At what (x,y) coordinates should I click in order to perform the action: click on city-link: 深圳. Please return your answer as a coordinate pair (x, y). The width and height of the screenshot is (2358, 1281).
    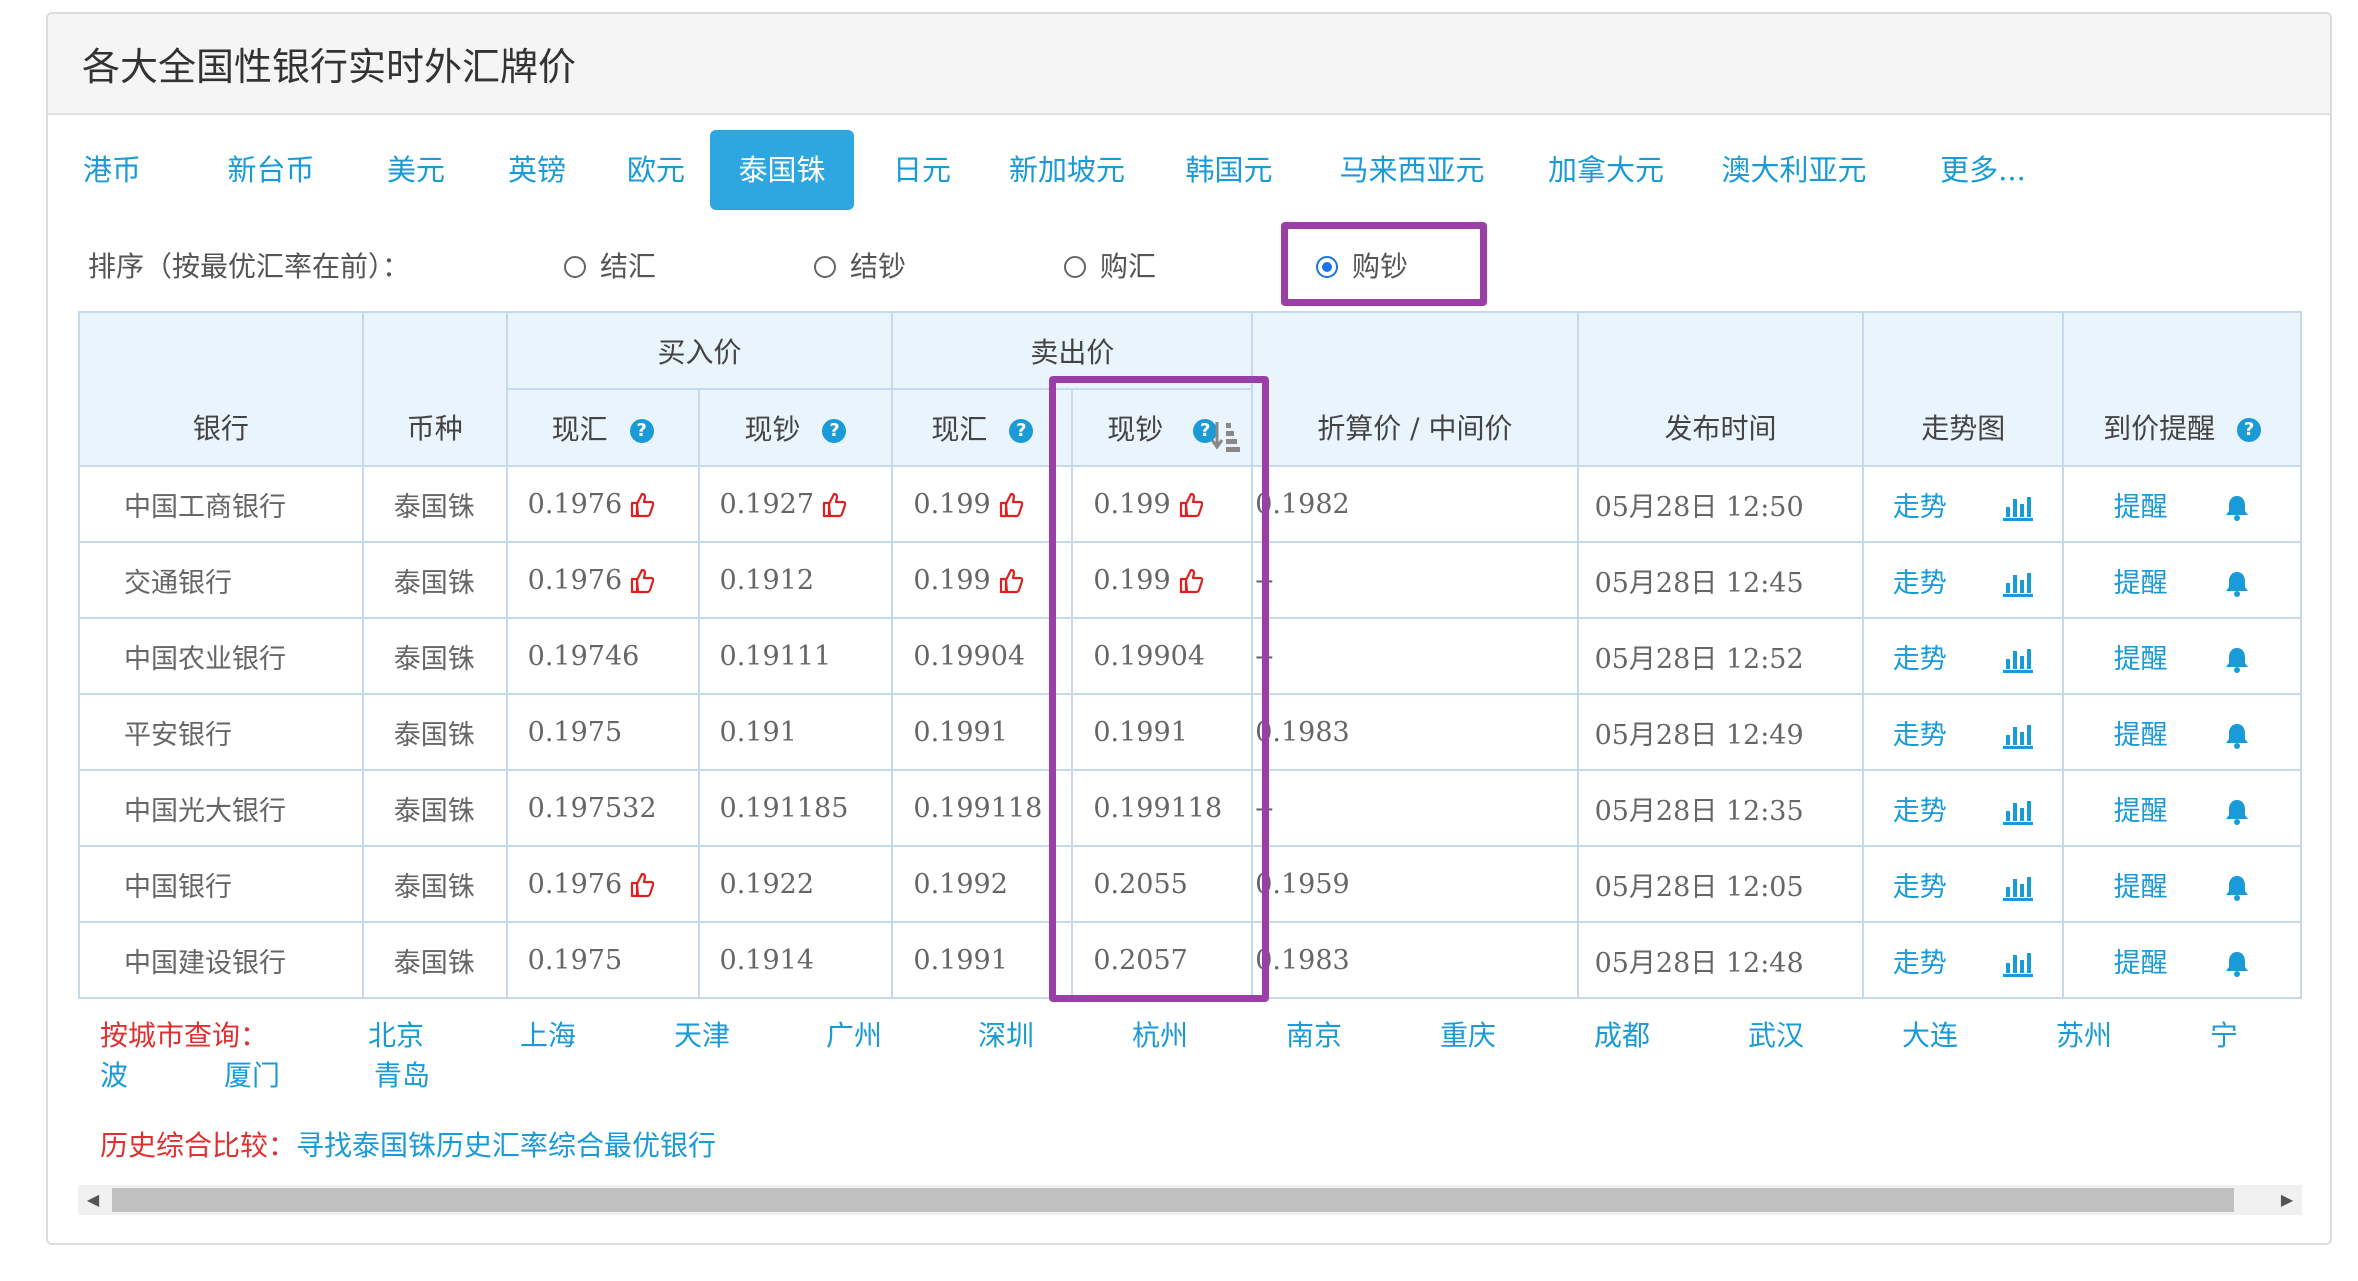
    Looking at the image, I should click on (1006, 1034).